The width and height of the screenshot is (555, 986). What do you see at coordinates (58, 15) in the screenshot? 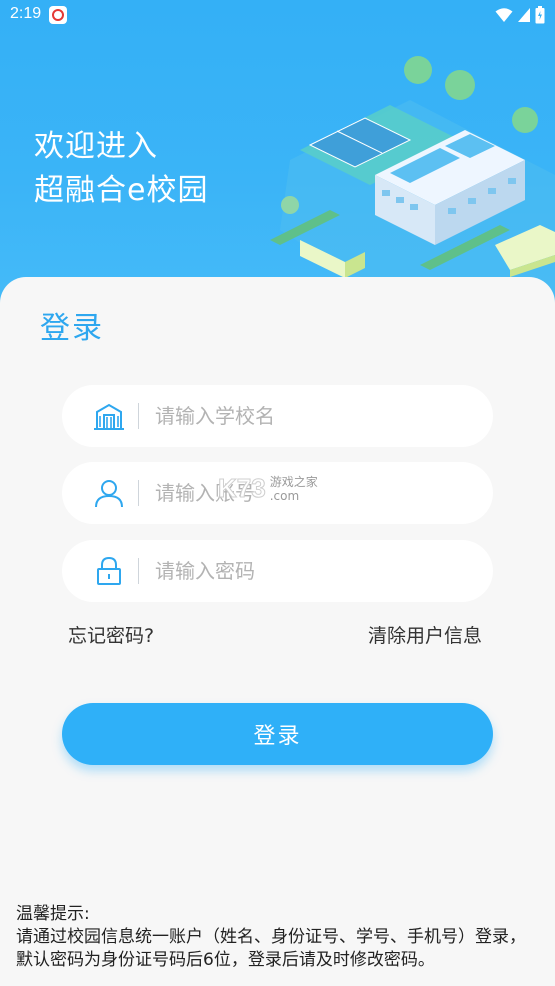
I see `notification-app-icon` at bounding box center [58, 15].